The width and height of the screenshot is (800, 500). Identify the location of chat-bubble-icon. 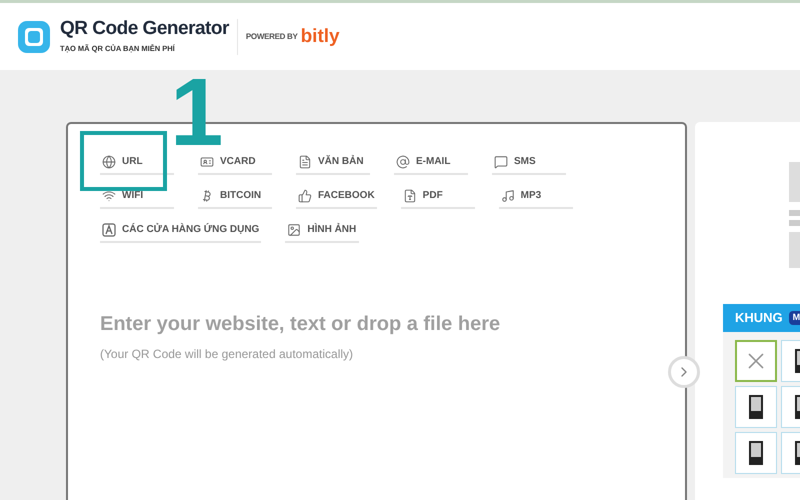
(501, 161).